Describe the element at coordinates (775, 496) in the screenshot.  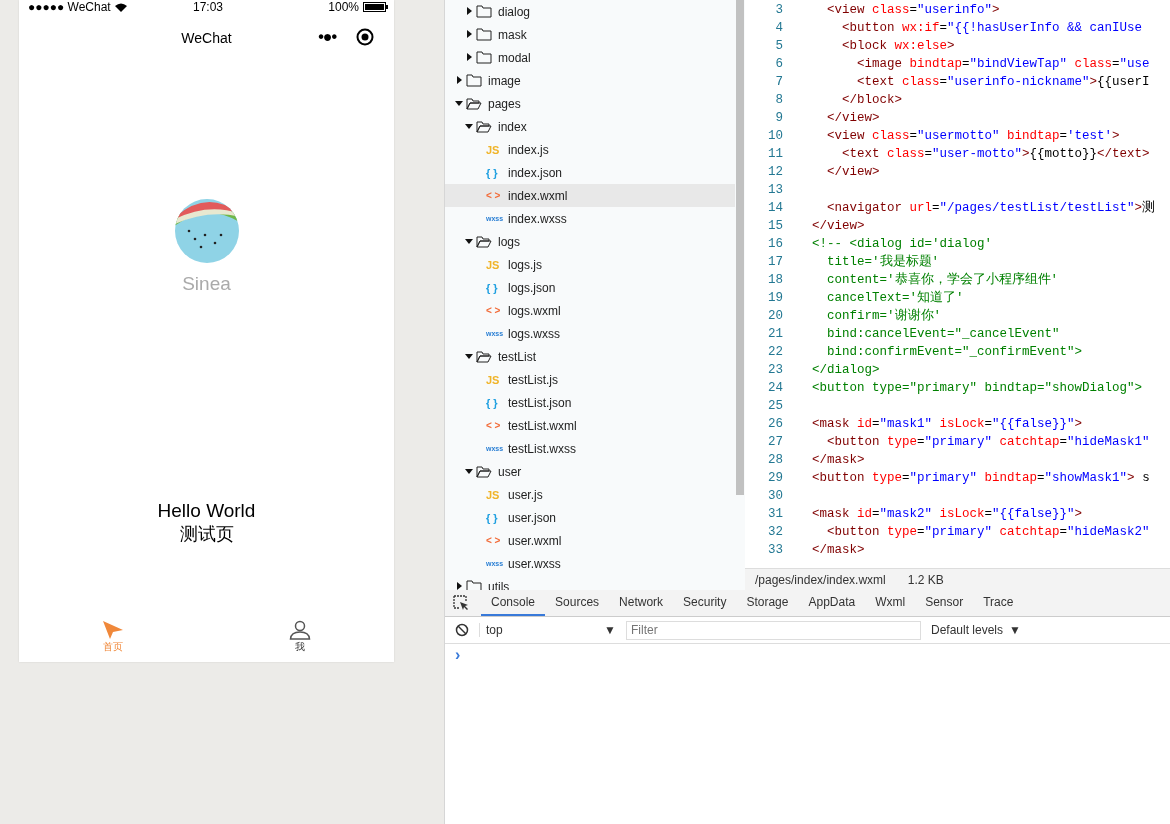
I see `line-number: 30` at that location.